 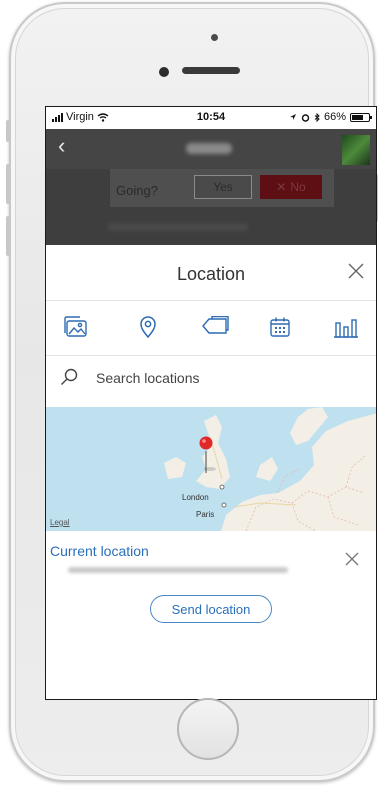 What do you see at coordinates (178, 227) in the screenshot?
I see `obscured-text` at bounding box center [178, 227].